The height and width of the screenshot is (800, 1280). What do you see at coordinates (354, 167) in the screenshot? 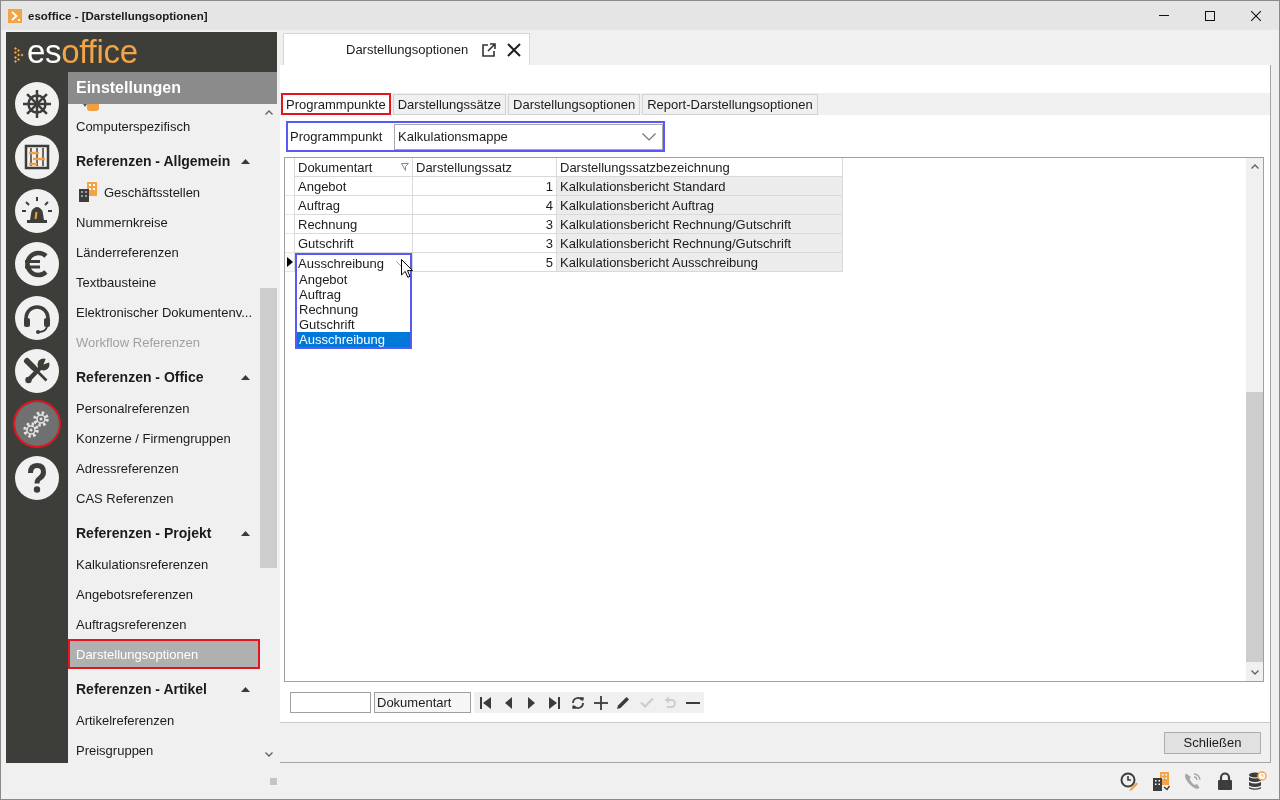
I see `column-header: Dokumentart` at bounding box center [354, 167].